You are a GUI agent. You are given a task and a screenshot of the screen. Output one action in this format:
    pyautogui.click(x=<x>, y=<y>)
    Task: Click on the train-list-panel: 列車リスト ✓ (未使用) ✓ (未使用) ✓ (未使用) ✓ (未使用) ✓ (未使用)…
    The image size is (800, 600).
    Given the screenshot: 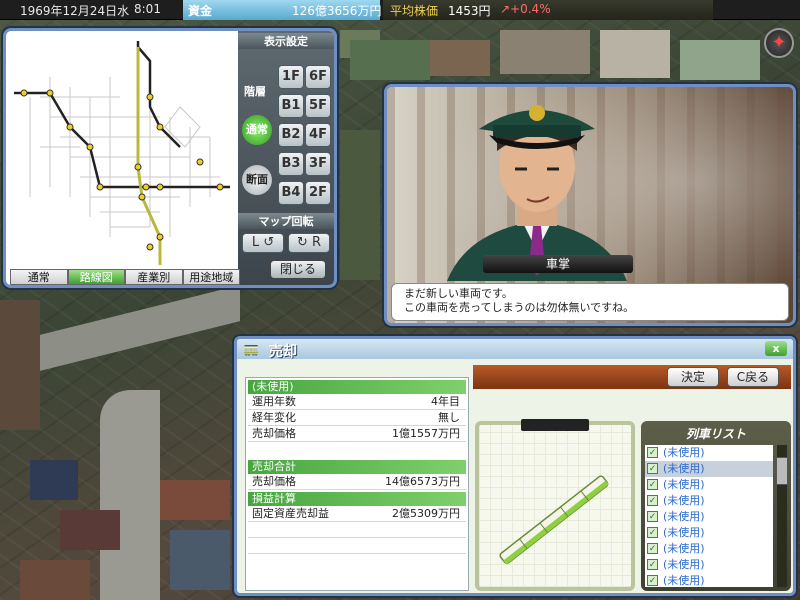 What is the action you would take?
    pyautogui.click(x=716, y=506)
    